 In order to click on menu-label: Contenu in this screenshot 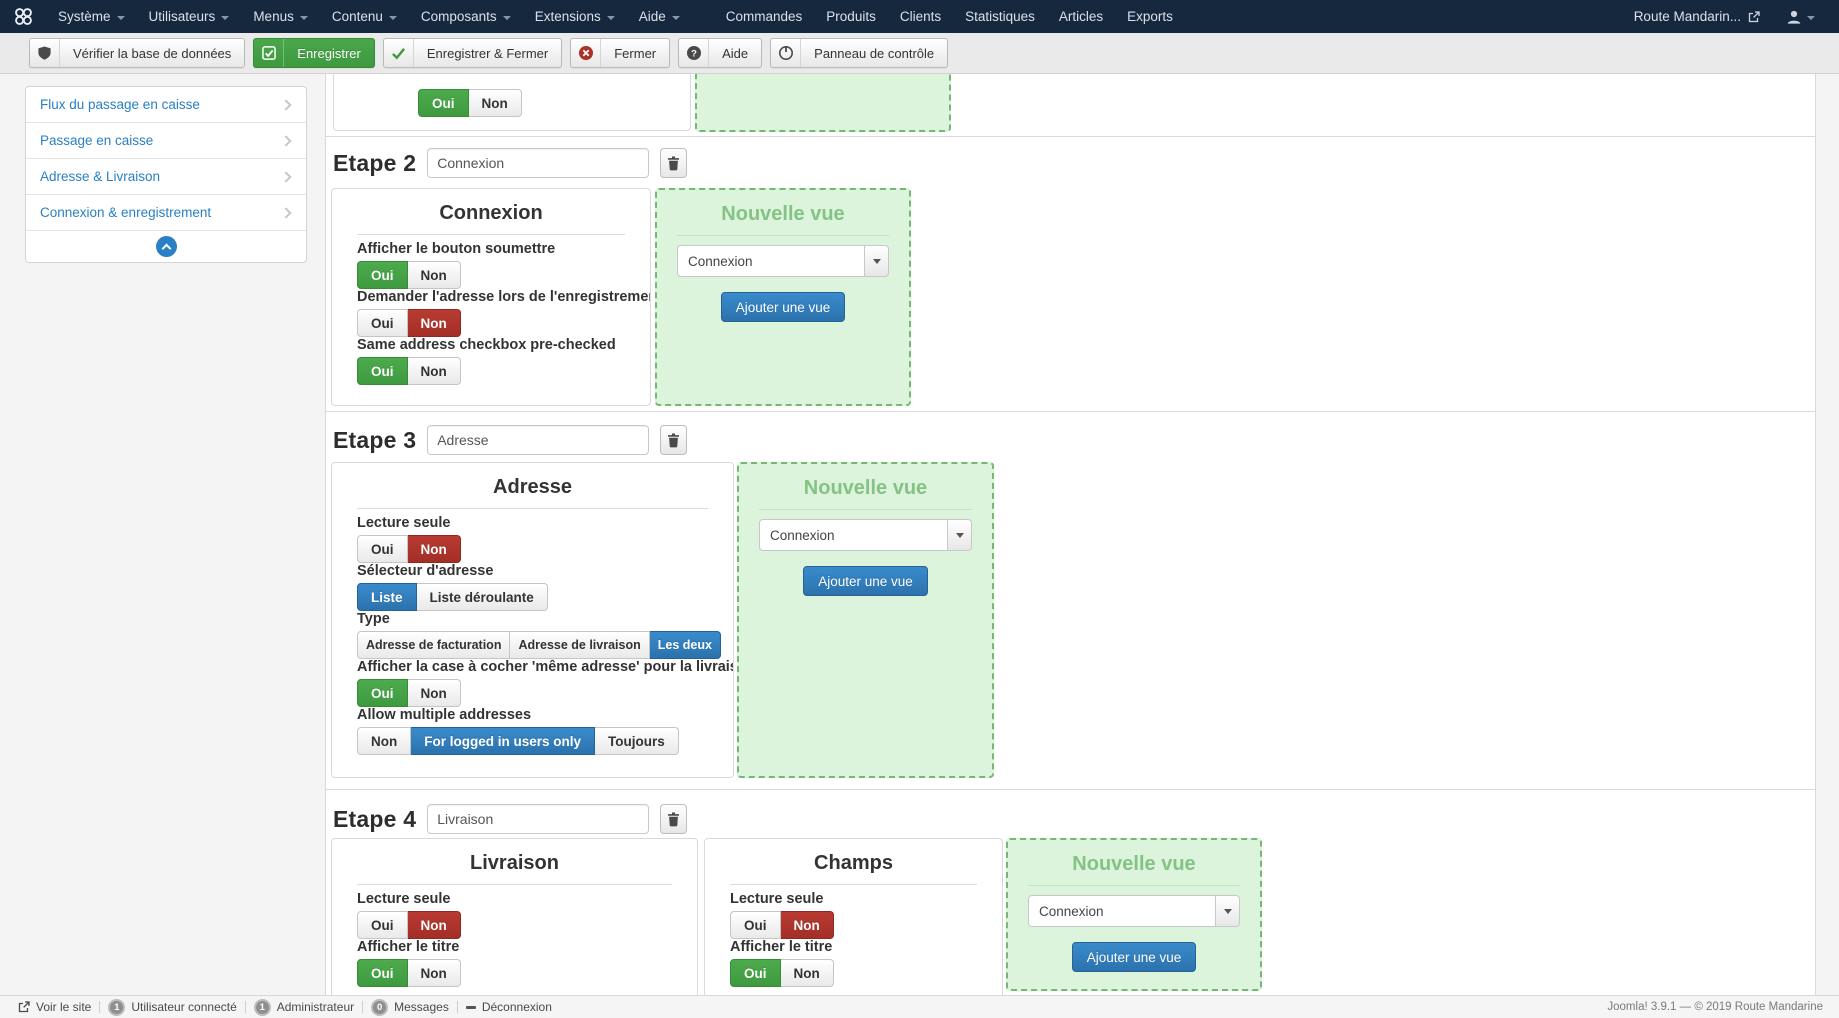, I will do `click(357, 16)`.